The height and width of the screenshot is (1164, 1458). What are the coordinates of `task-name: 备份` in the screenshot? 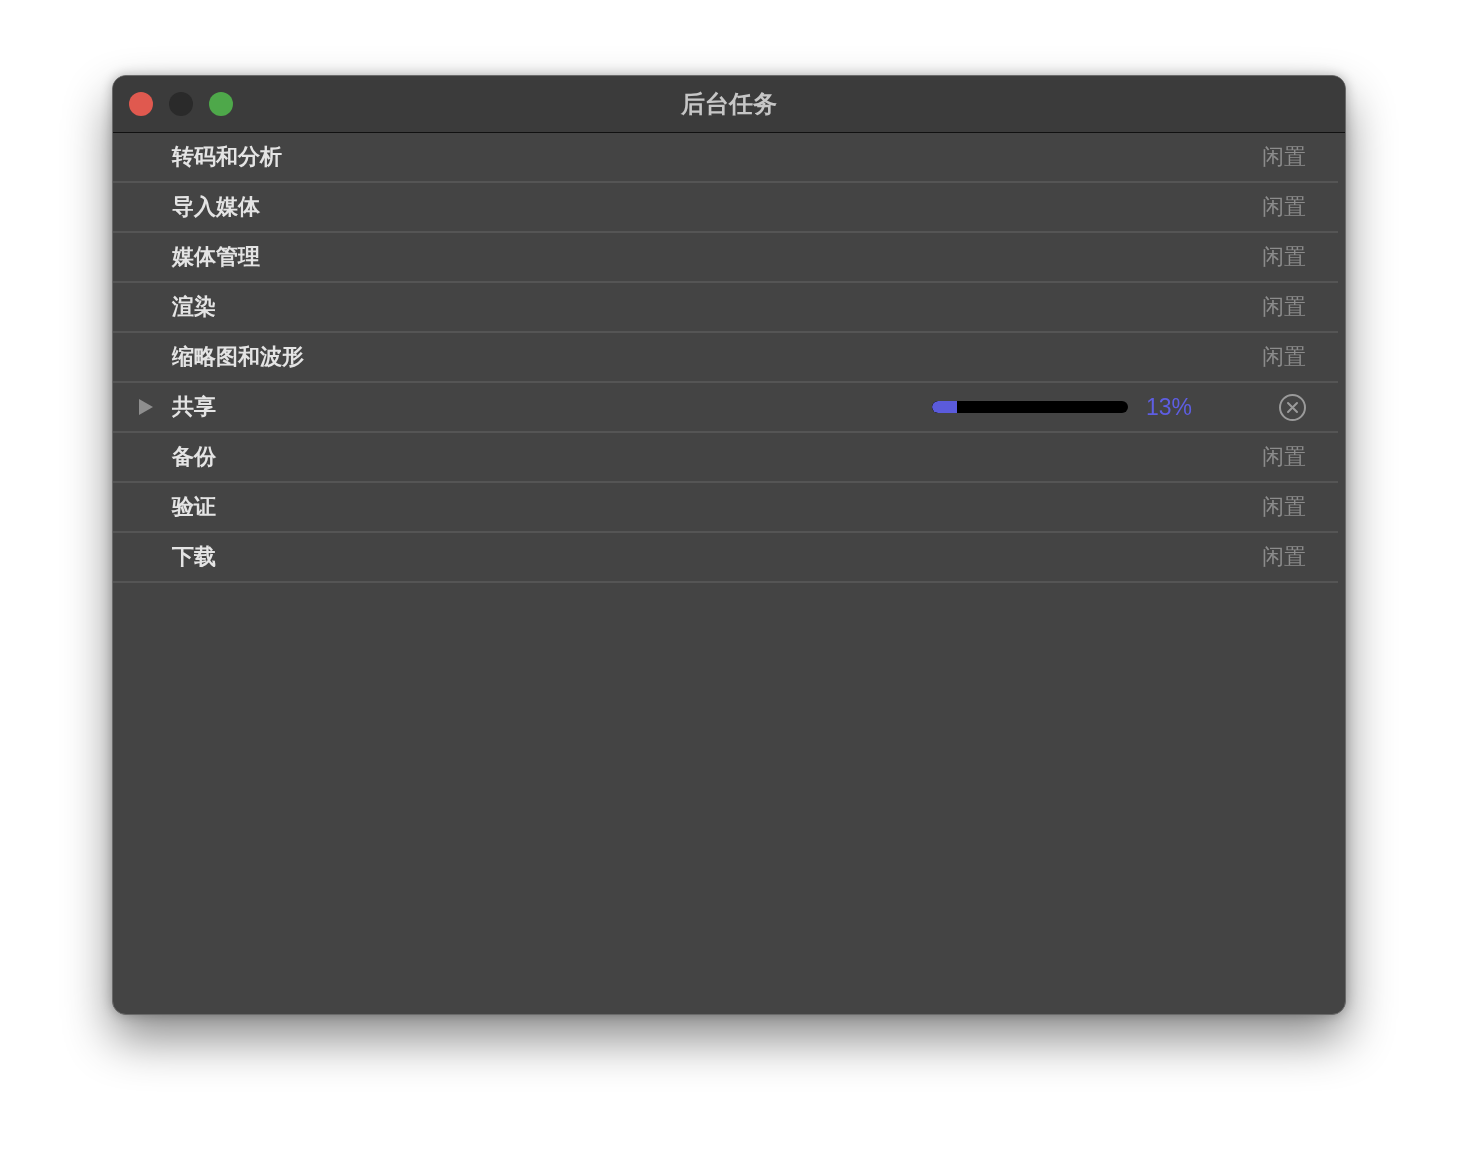 It's located at (194, 457).